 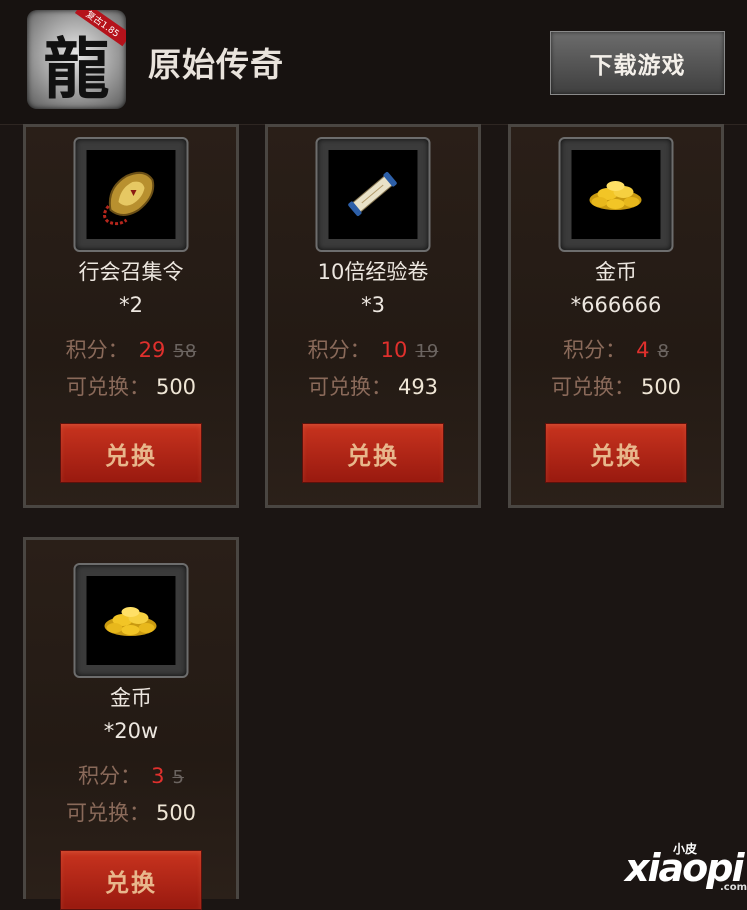 I want to click on guild-token-icon, so click(x=129, y=198).